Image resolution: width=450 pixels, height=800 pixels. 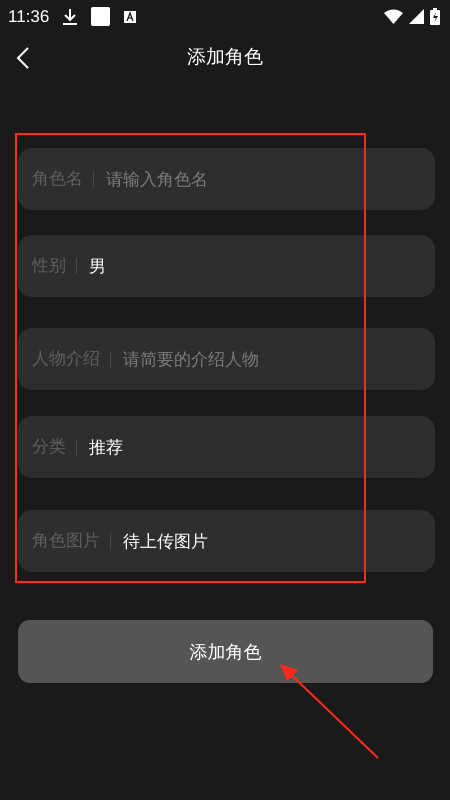 What do you see at coordinates (225, 57) in the screenshot?
I see `page-title: 添加角色` at bounding box center [225, 57].